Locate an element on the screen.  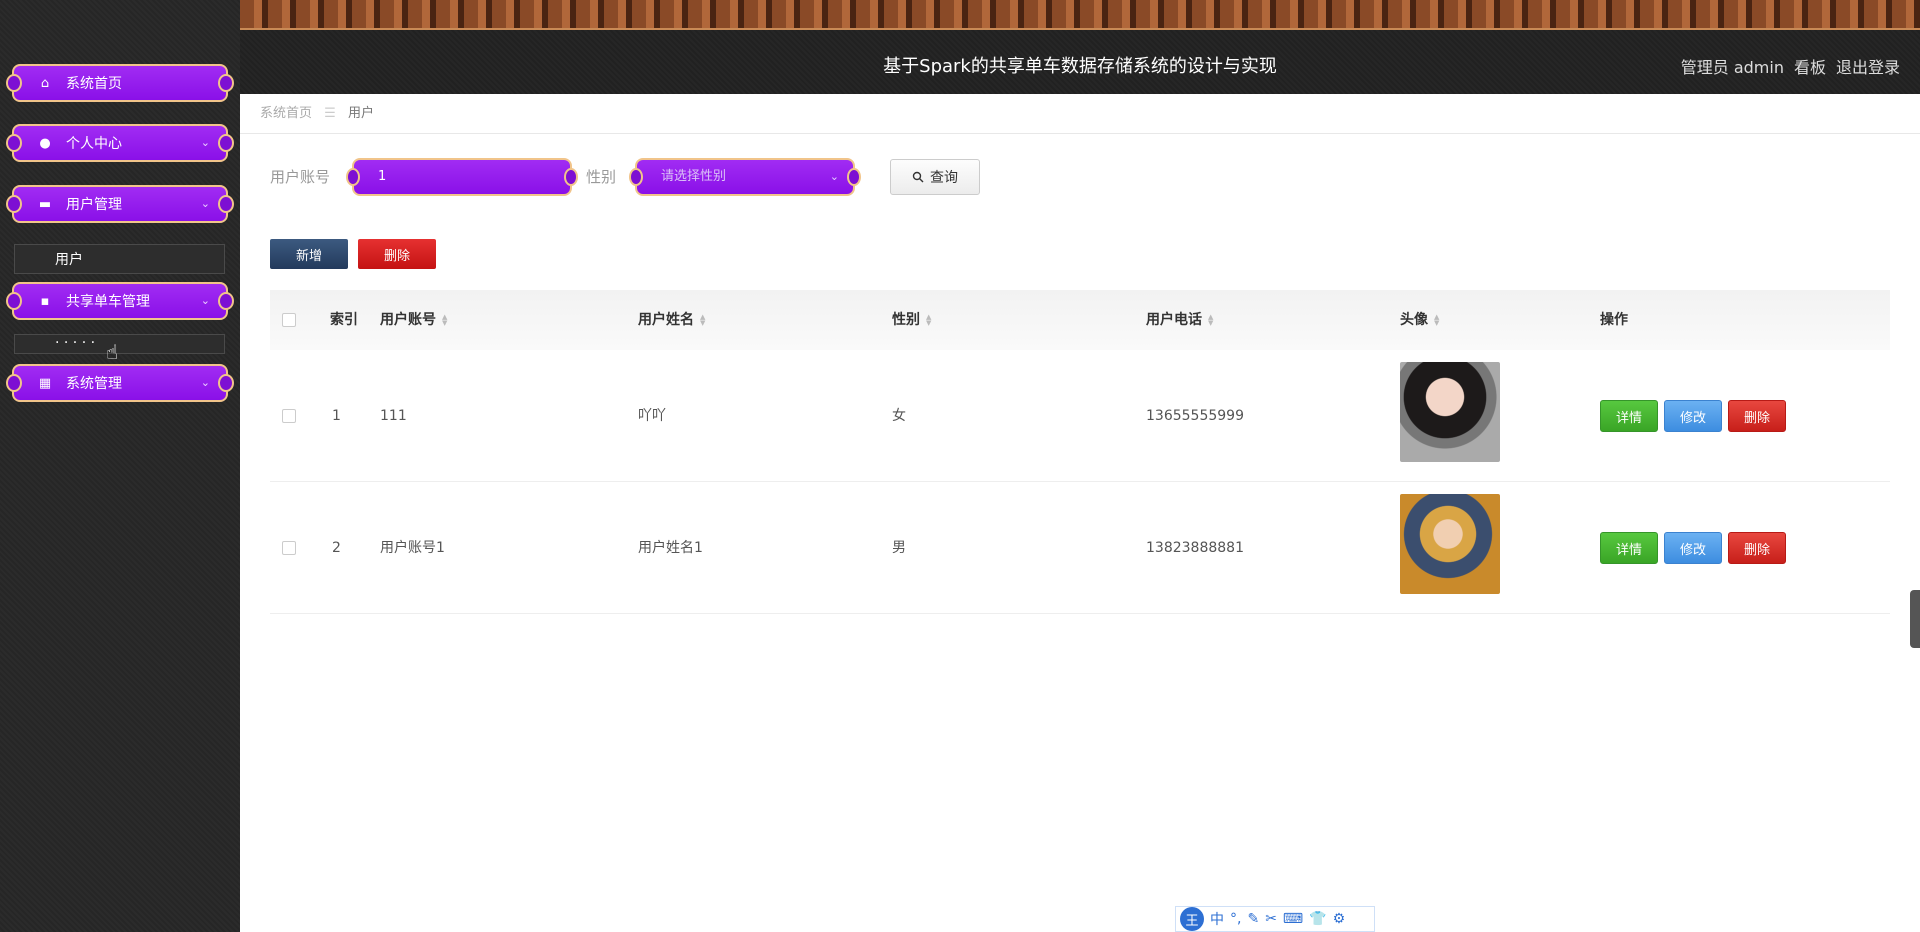
row-actions: 详情 修改 删除 is located at coordinates (1693, 416).